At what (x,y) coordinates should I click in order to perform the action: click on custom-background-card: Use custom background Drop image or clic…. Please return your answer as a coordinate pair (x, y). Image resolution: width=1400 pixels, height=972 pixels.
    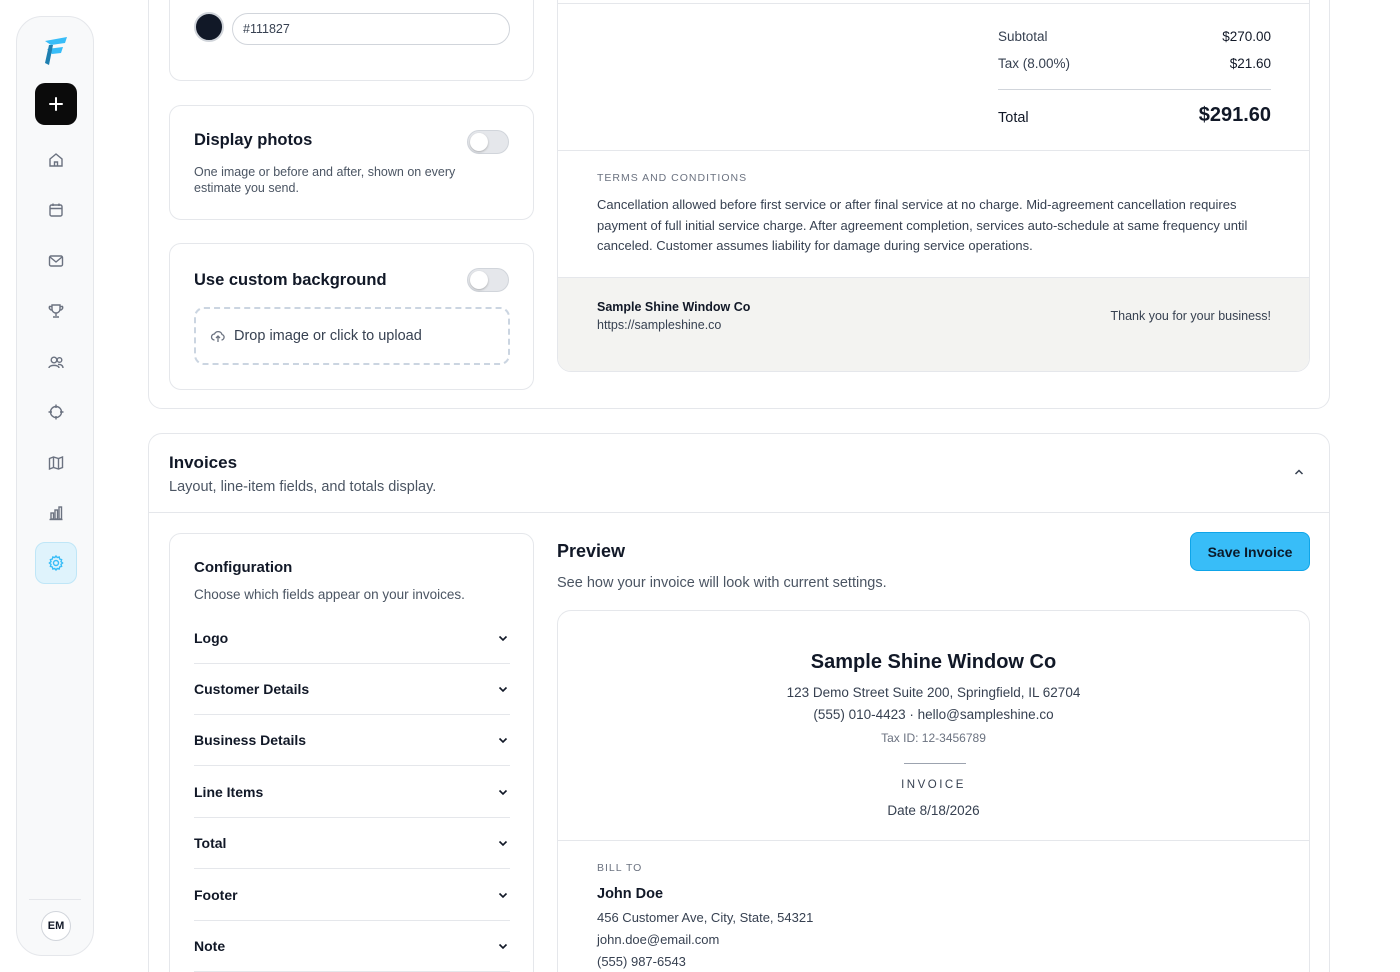
    Looking at the image, I should click on (351, 316).